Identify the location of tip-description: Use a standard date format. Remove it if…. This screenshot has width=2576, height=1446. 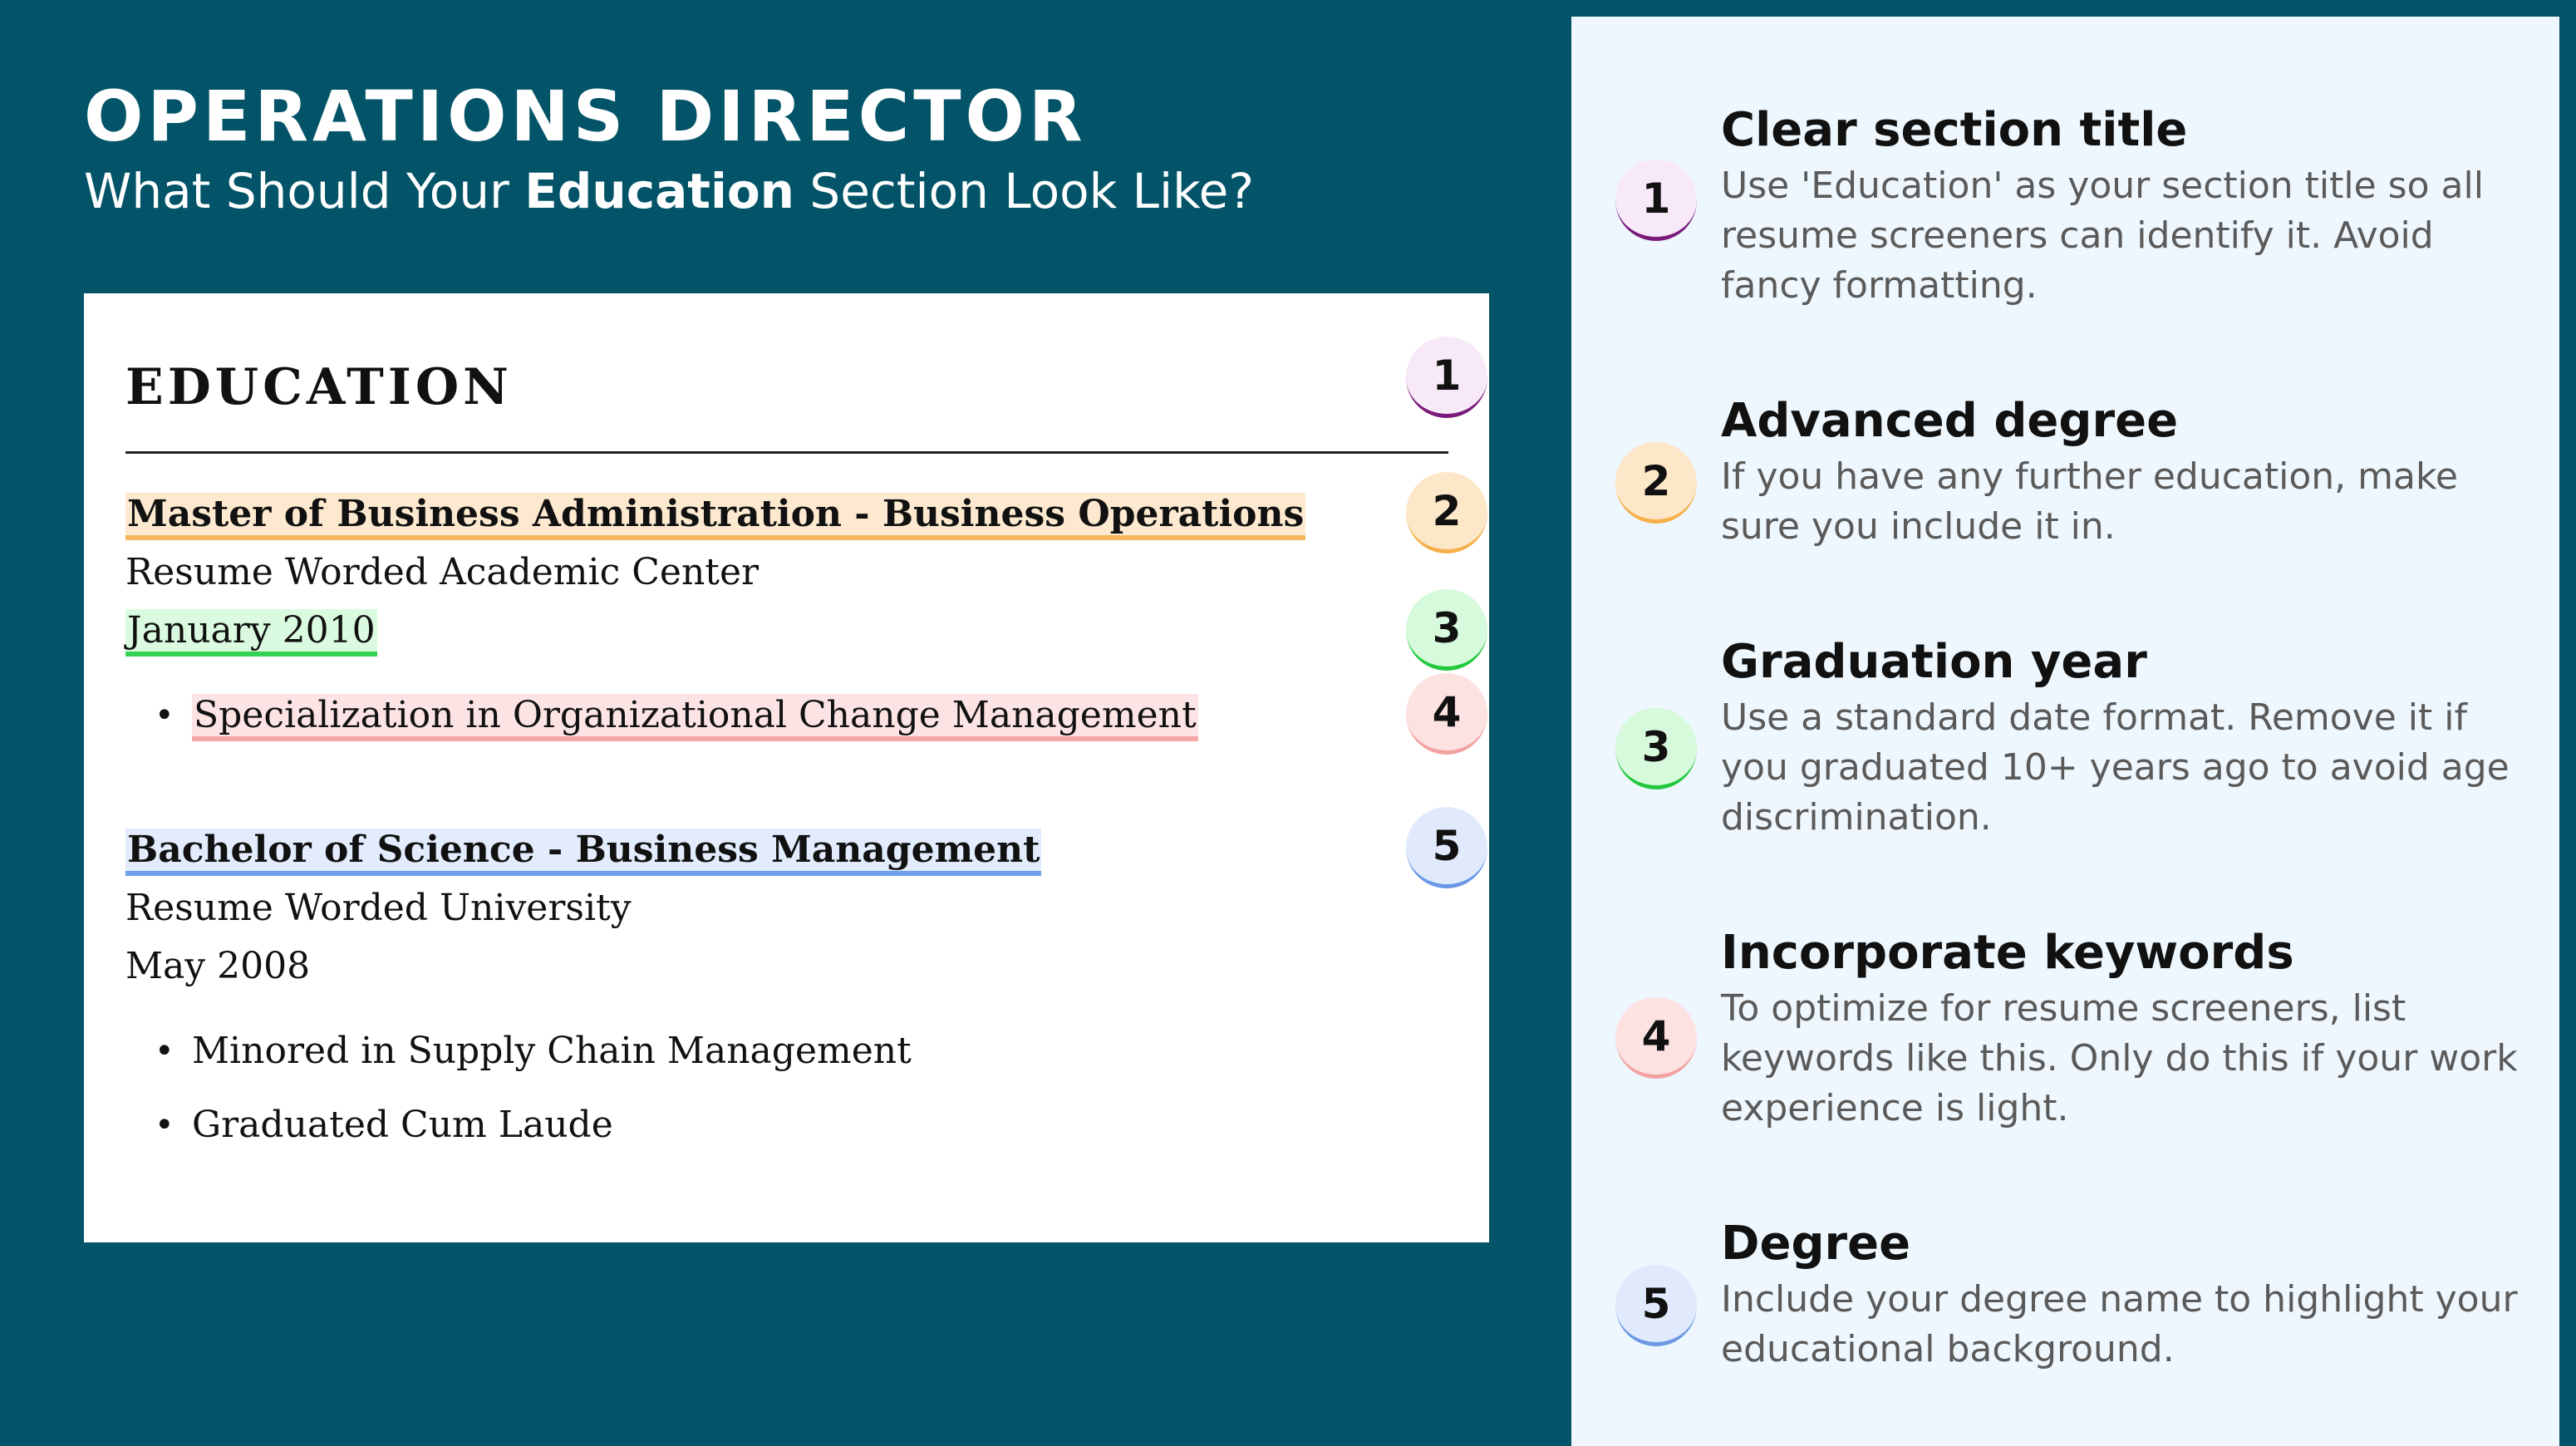
(2115, 767).